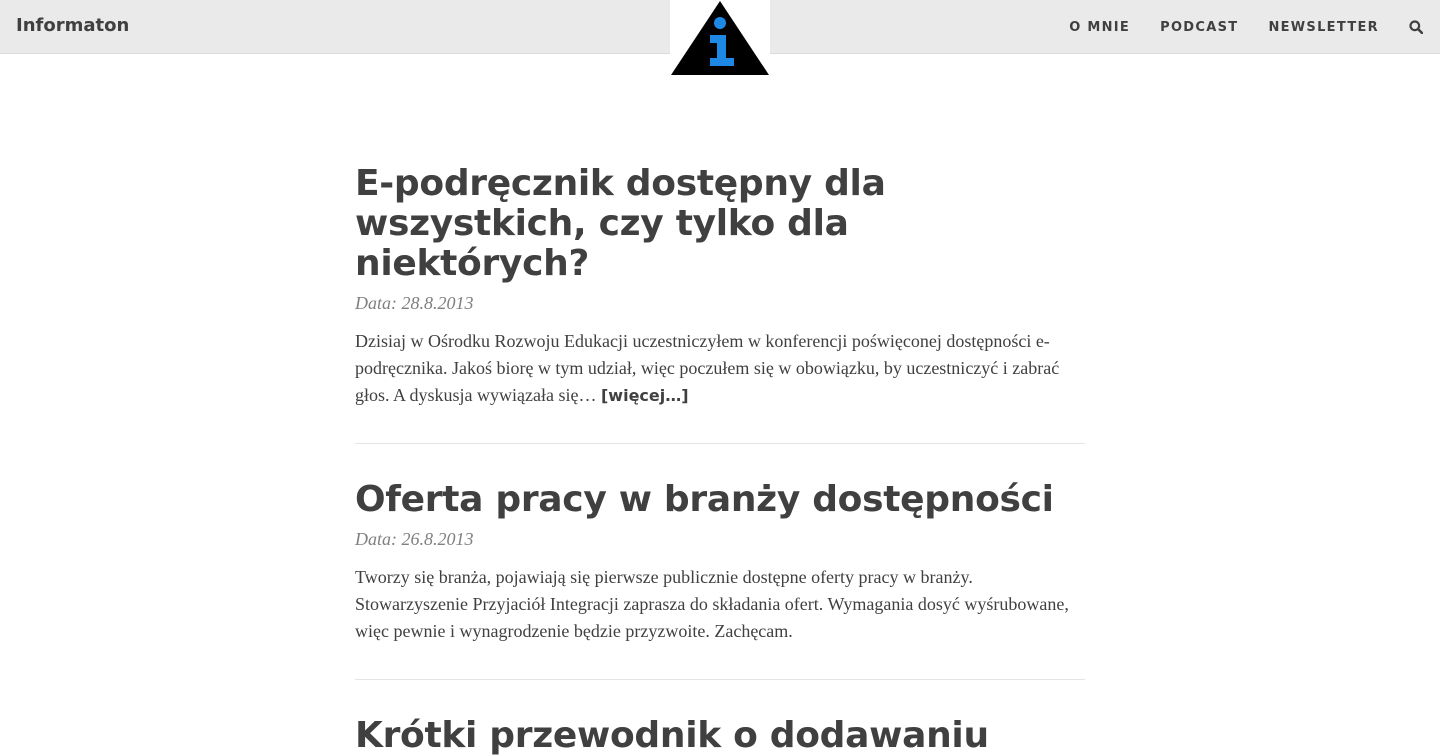 The height and width of the screenshot is (756, 1440). Describe the element at coordinates (1239, 27) in the screenshot. I see `main-menu: O MNIE PODCAST NEWSLETTER` at that location.